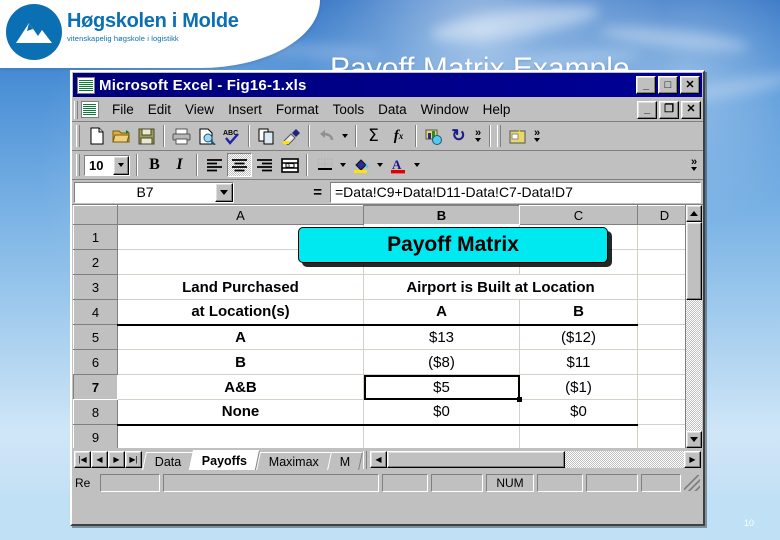 The width and height of the screenshot is (780, 540). What do you see at coordinates (497, 109) in the screenshot?
I see `menu-item-help: Help` at bounding box center [497, 109].